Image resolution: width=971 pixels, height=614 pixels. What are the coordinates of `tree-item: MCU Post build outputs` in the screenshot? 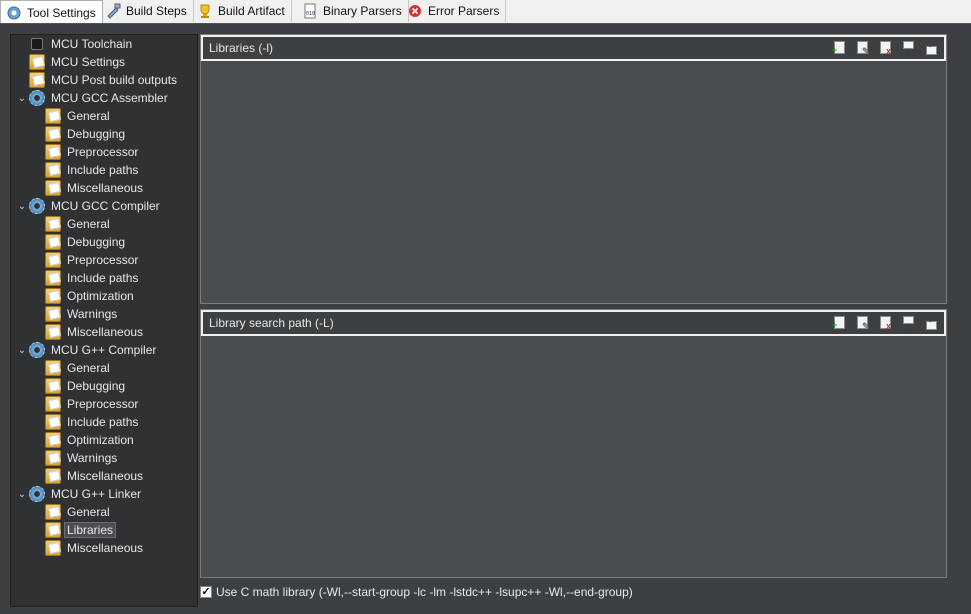 It's located at (97, 80).